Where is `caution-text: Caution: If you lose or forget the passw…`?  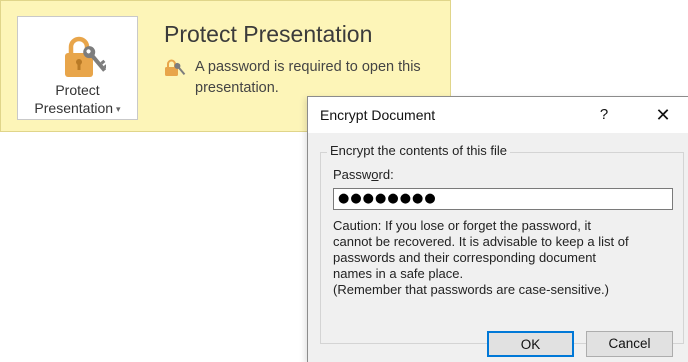 caution-text: Caution: If you lose or forget the passw… is located at coordinates (505, 258).